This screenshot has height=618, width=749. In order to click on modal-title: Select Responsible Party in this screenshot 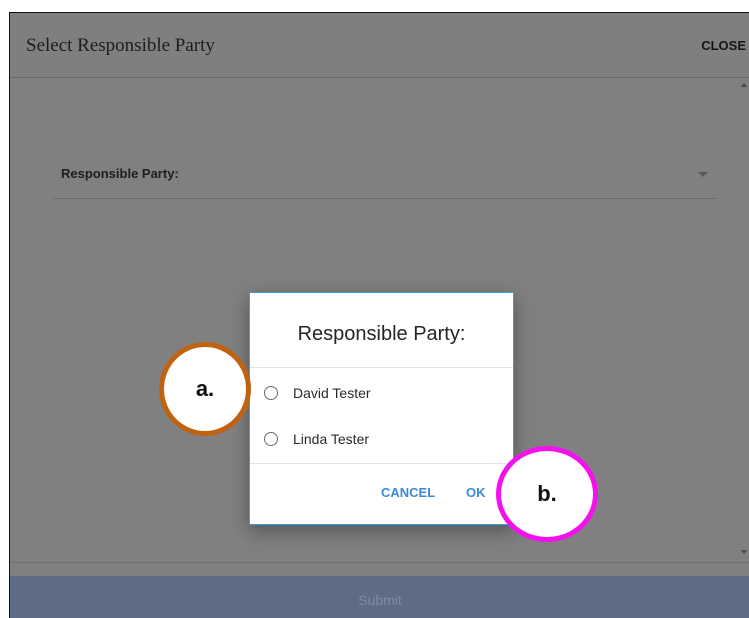, I will do `click(120, 45)`.